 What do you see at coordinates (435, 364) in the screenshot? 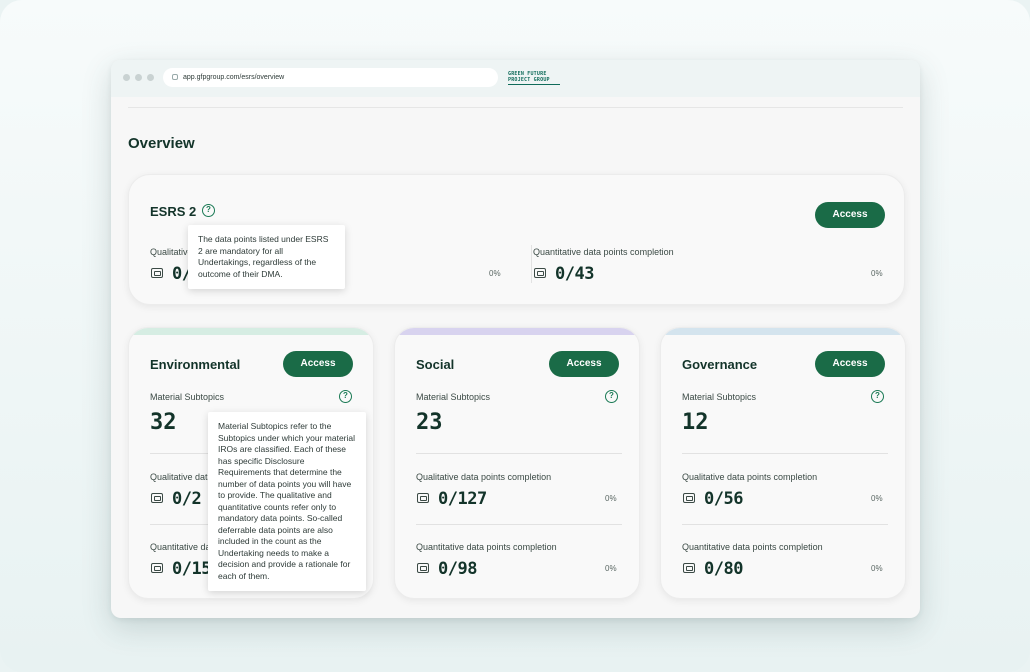
I see `card-title: Social` at bounding box center [435, 364].